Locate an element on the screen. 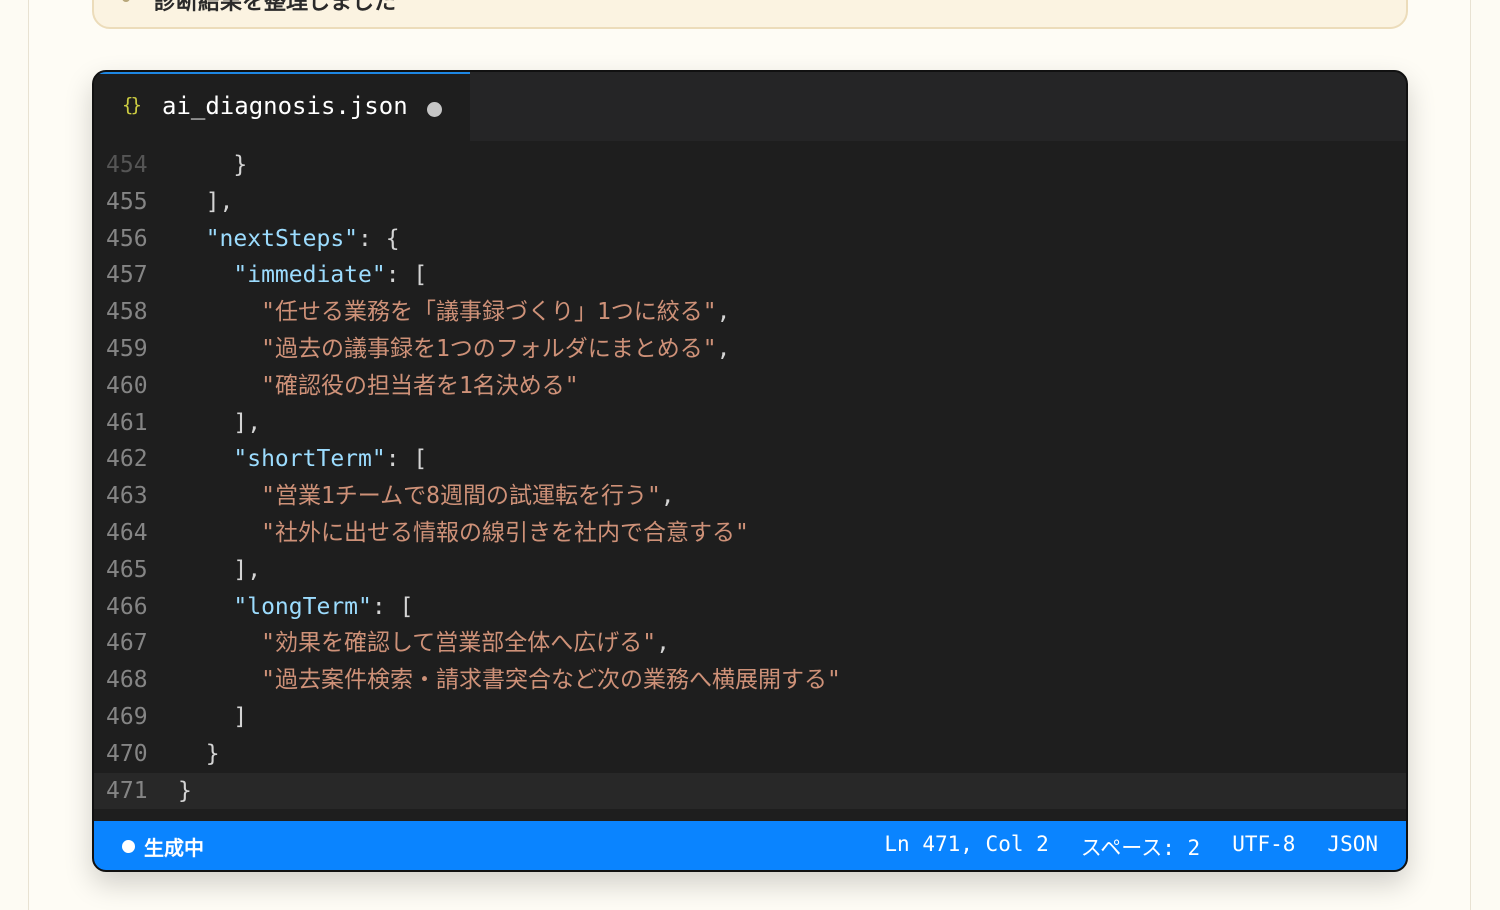 This screenshot has height=910, width=1500. line-number: 462 is located at coordinates (127, 459).